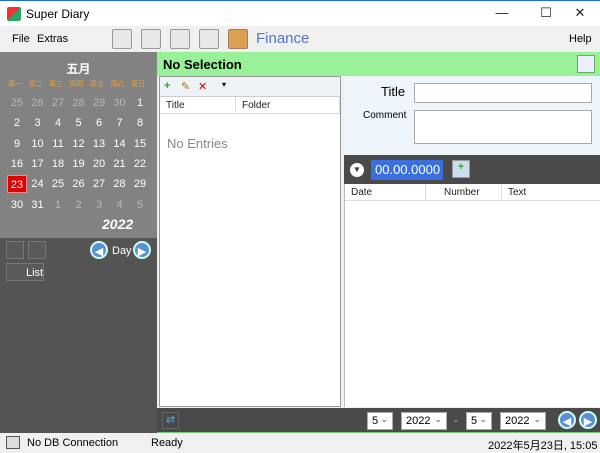 Image resolution: width=600 pixels, height=453 pixels. I want to click on search-binoculars-icon, so click(37, 250).